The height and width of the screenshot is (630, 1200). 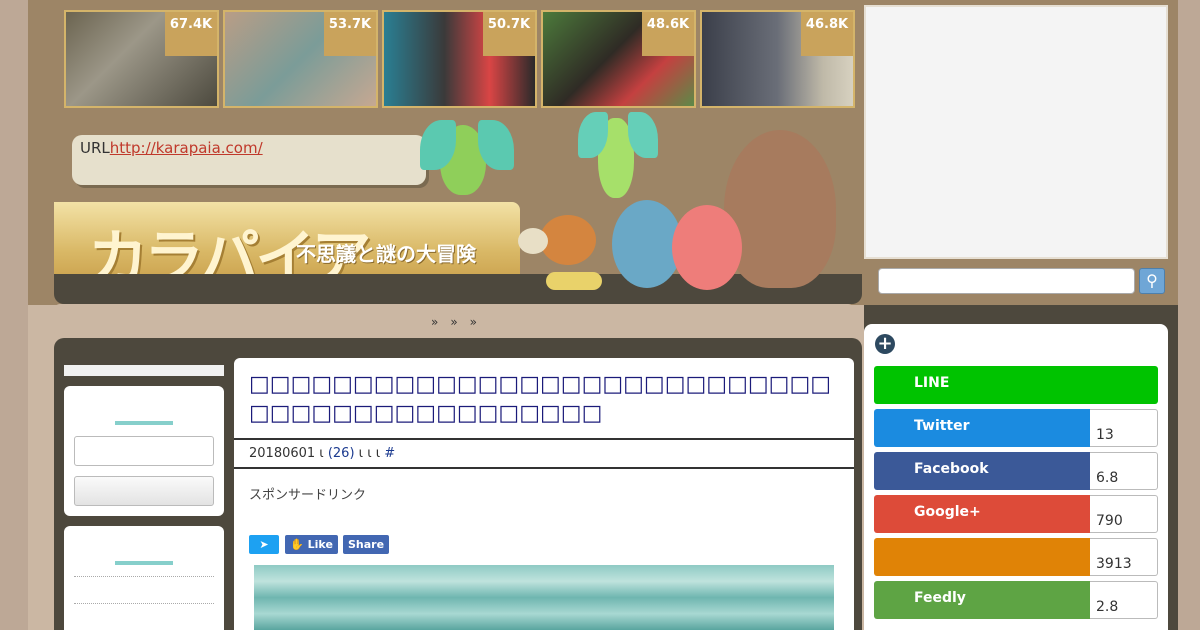 What do you see at coordinates (369, 453) in the screenshot?
I see `meta-tail: ι ι ι` at bounding box center [369, 453].